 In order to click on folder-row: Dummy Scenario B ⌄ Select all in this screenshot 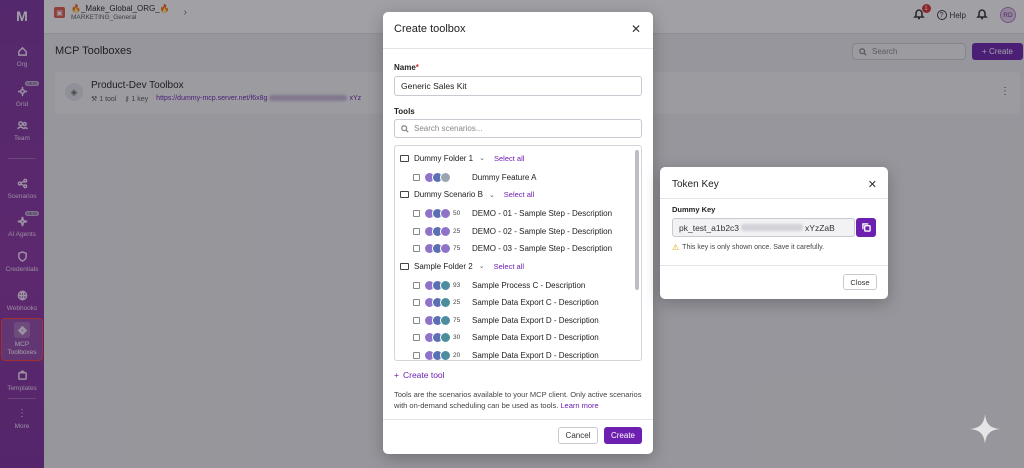, I will do `click(467, 195)`.